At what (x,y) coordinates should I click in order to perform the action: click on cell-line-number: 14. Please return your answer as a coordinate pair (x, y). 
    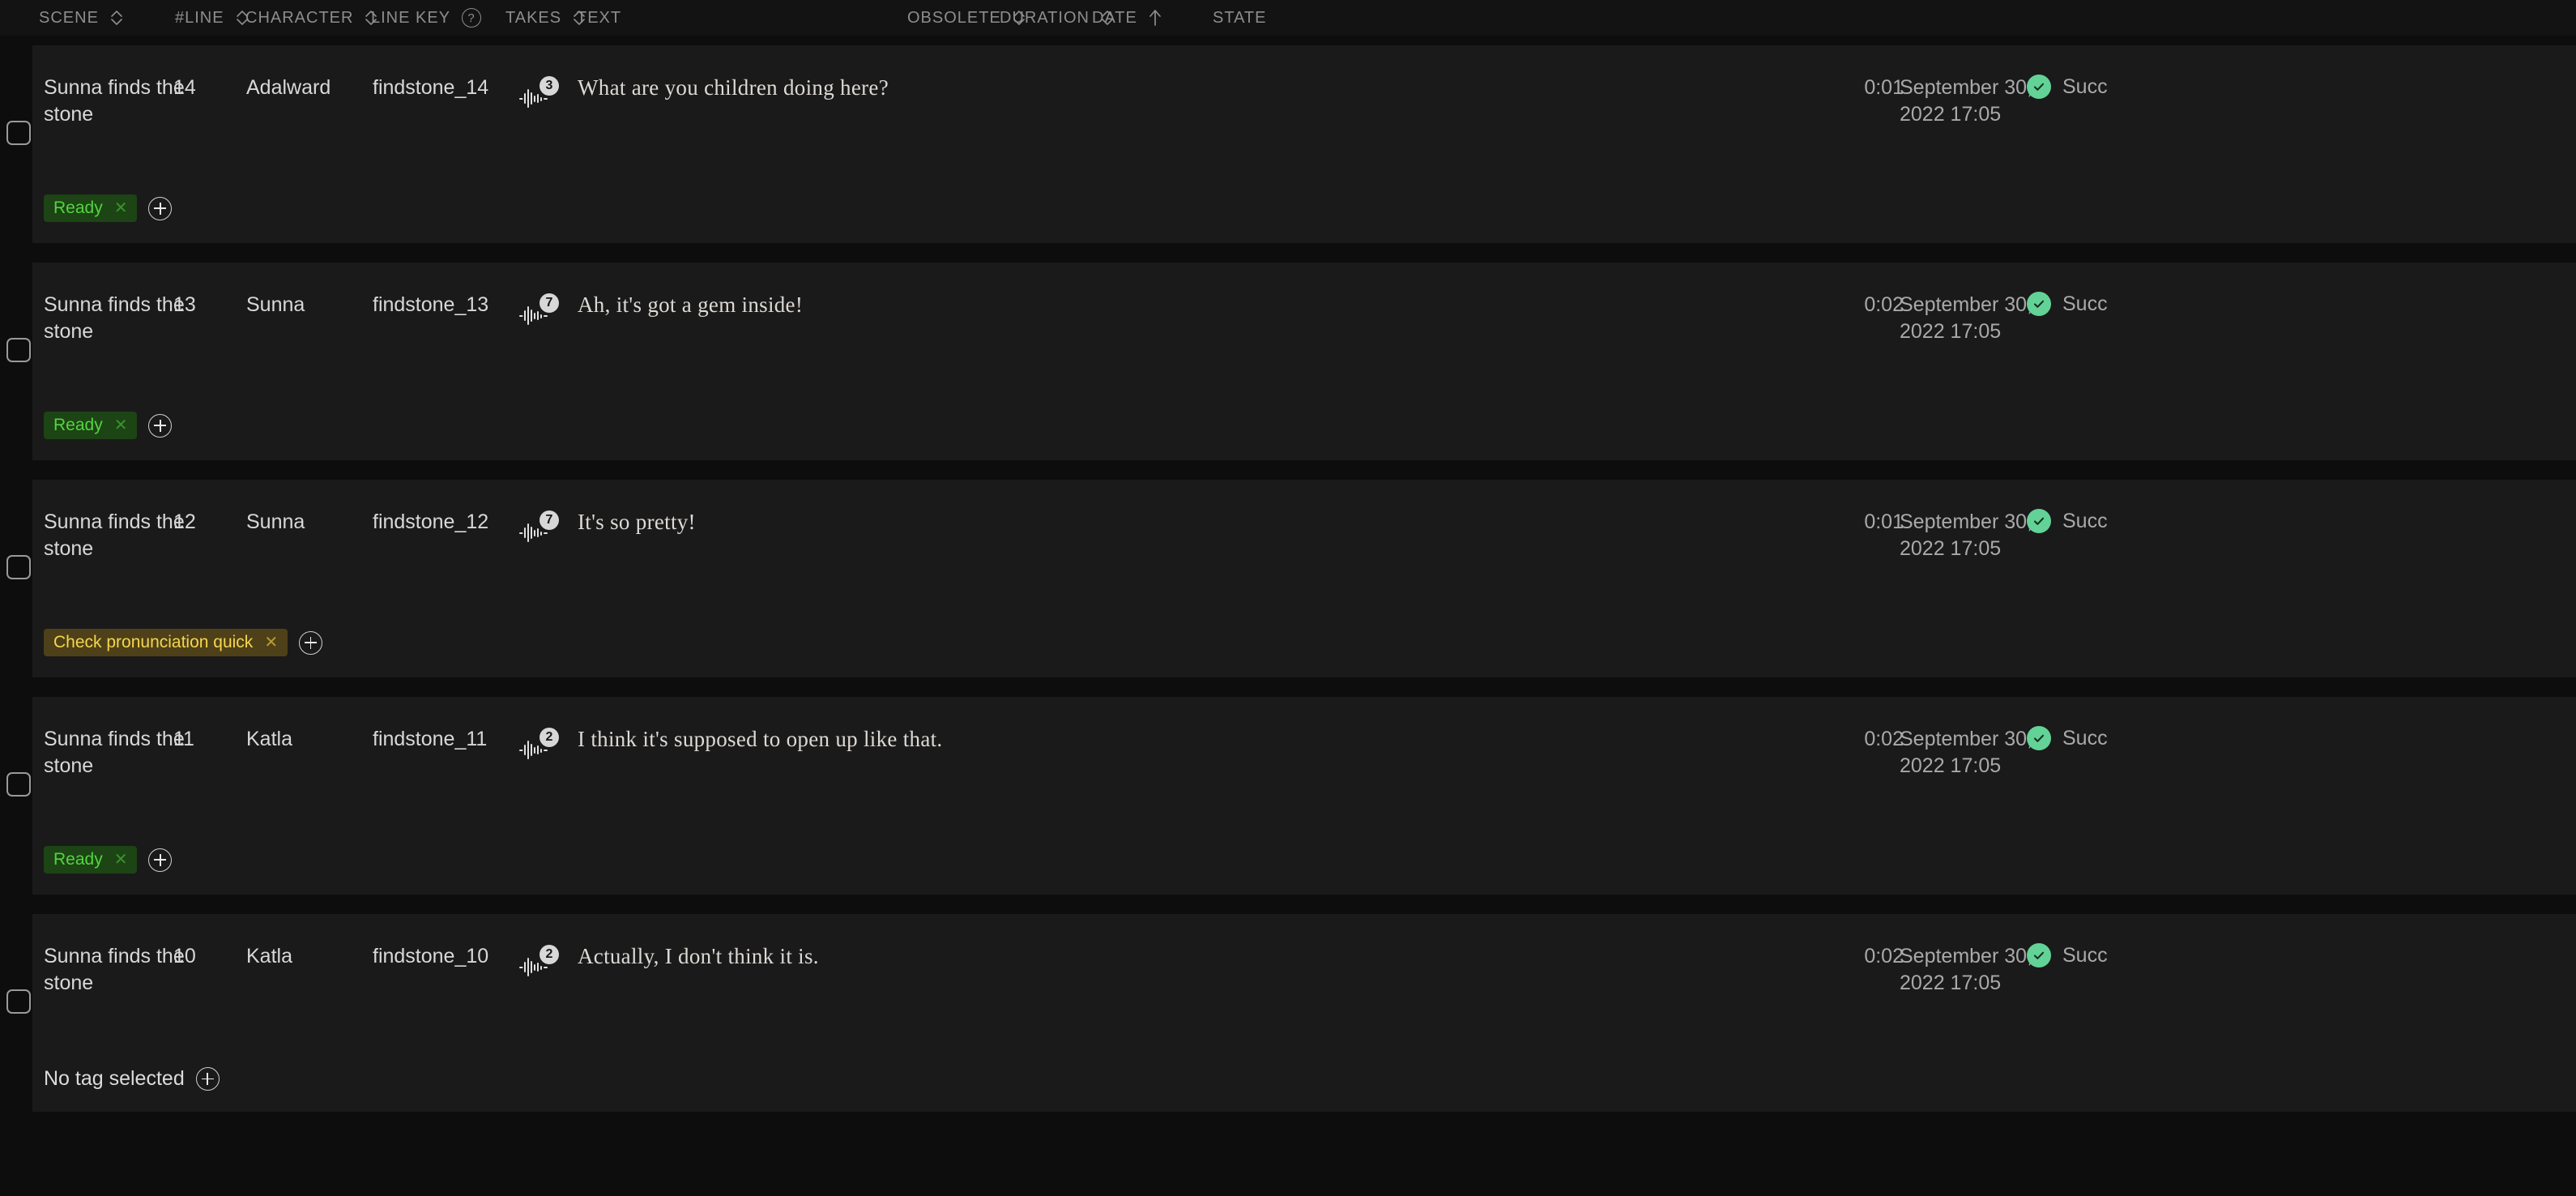
    Looking at the image, I should click on (185, 87).